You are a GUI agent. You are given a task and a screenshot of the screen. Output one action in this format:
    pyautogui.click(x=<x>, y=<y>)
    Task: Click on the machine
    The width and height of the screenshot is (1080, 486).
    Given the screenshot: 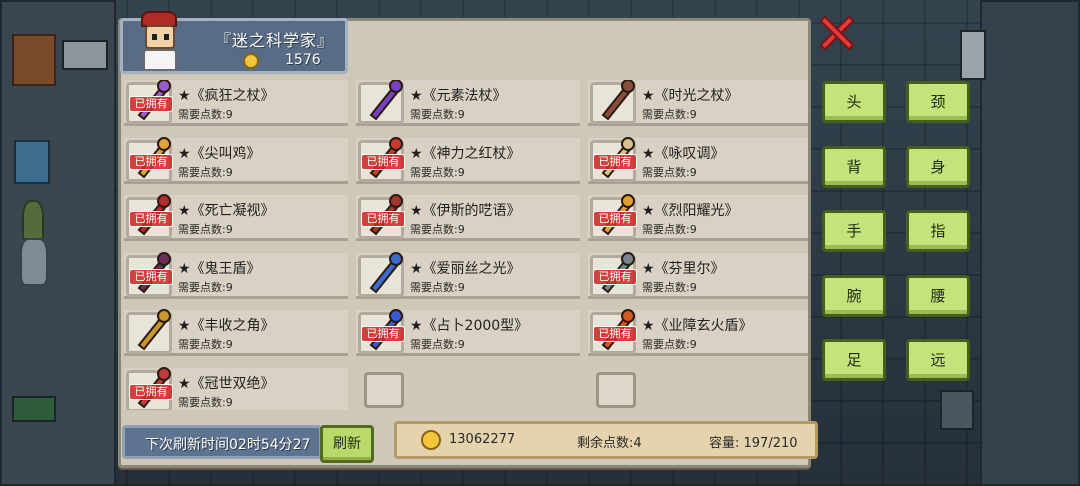 What is the action you would take?
    pyautogui.click(x=85, y=55)
    